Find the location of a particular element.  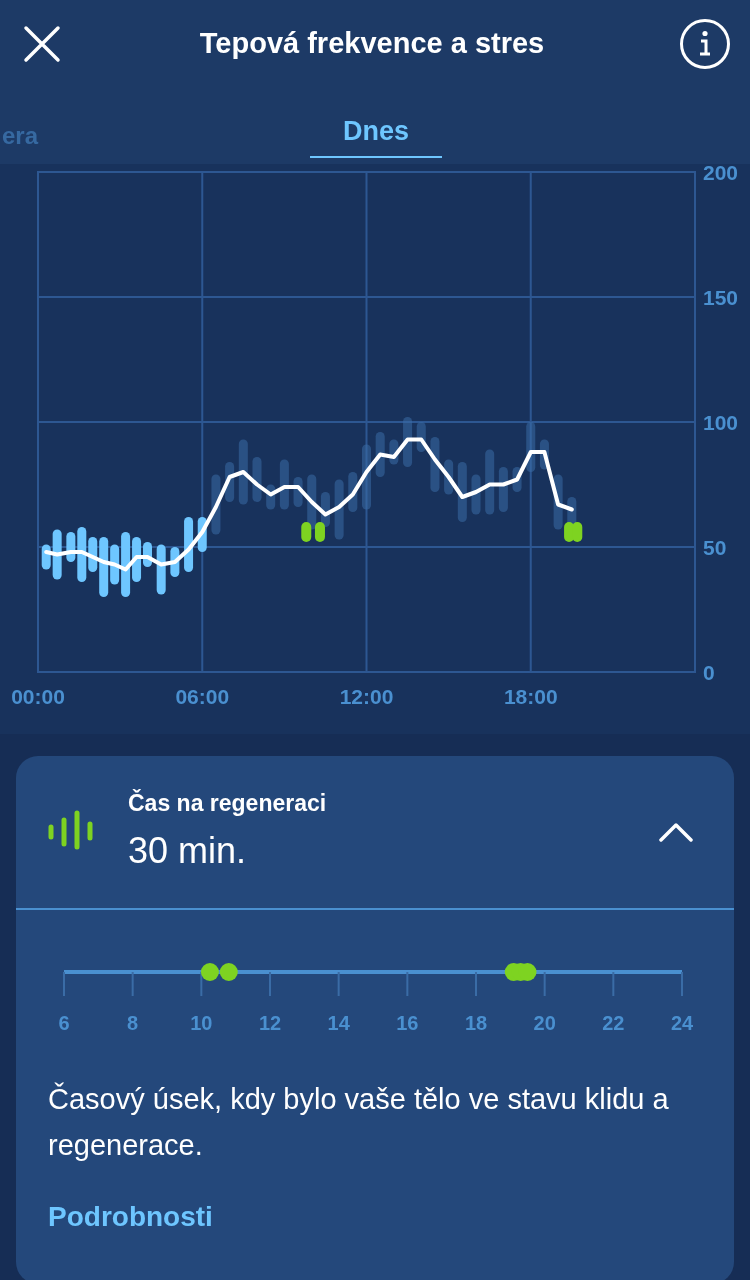

tab: Dnes is located at coordinates (376, 132).